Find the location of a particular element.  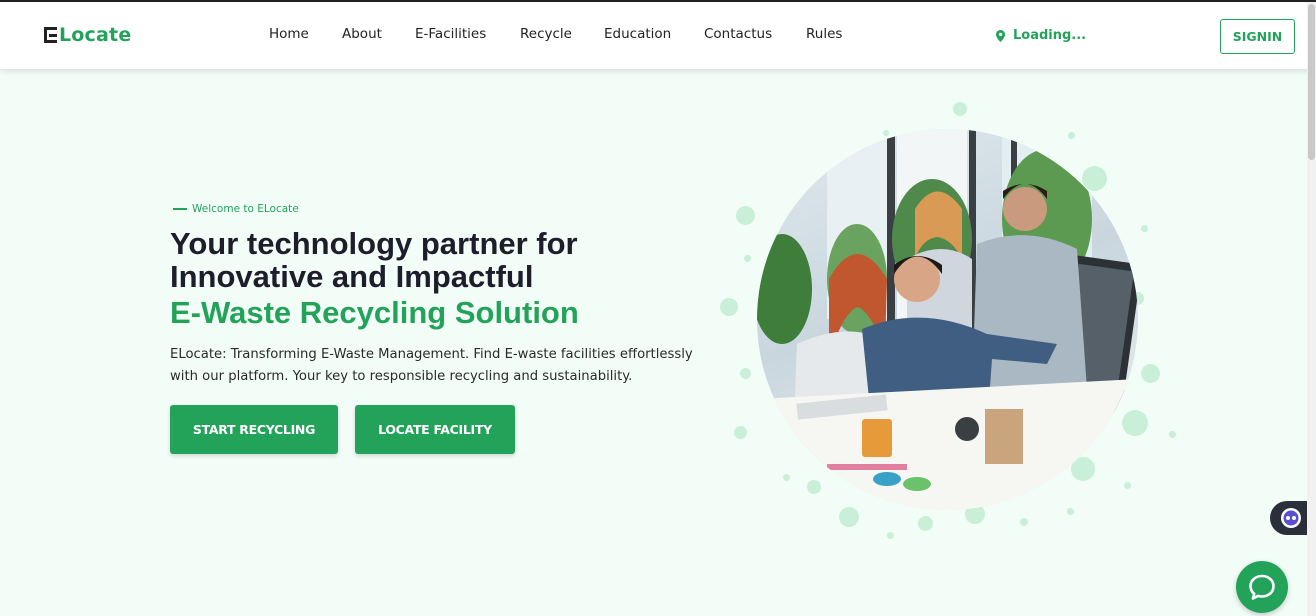

hero-tagline: Welcome to ELocate is located at coordinates (236, 209).